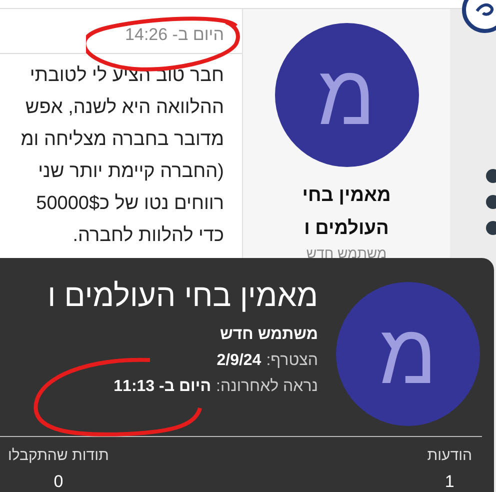  What do you see at coordinates (449, 482) in the screenshot?
I see `stat-value: 1` at bounding box center [449, 482].